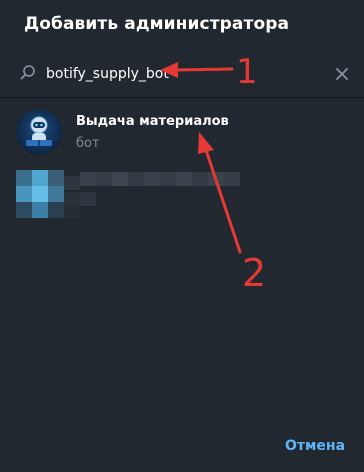 This screenshot has height=472, width=364. What do you see at coordinates (182, 132) in the screenshot?
I see `list-item: Выдача материалов бот` at bounding box center [182, 132].